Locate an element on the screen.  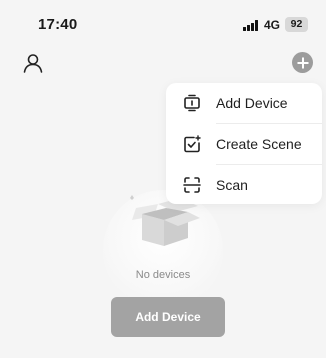
profile-button is located at coordinates (33, 63).